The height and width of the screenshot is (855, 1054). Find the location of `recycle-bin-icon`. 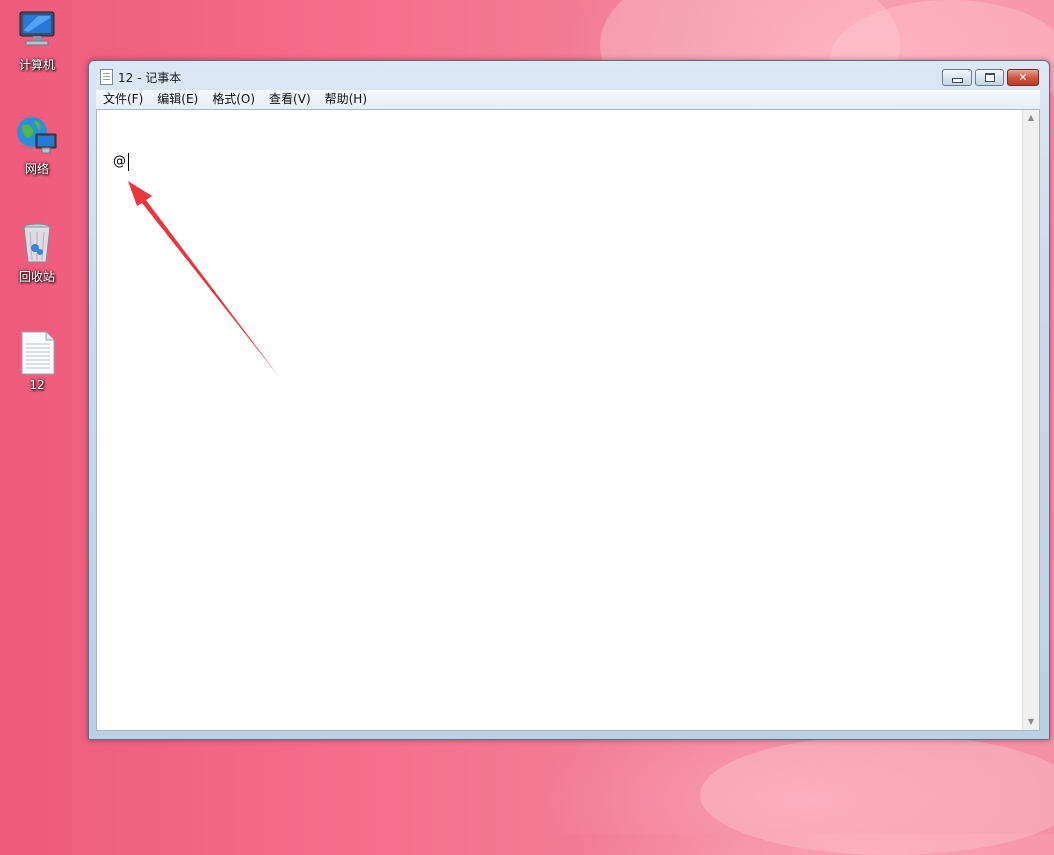

recycle-bin-icon is located at coordinates (37, 243).